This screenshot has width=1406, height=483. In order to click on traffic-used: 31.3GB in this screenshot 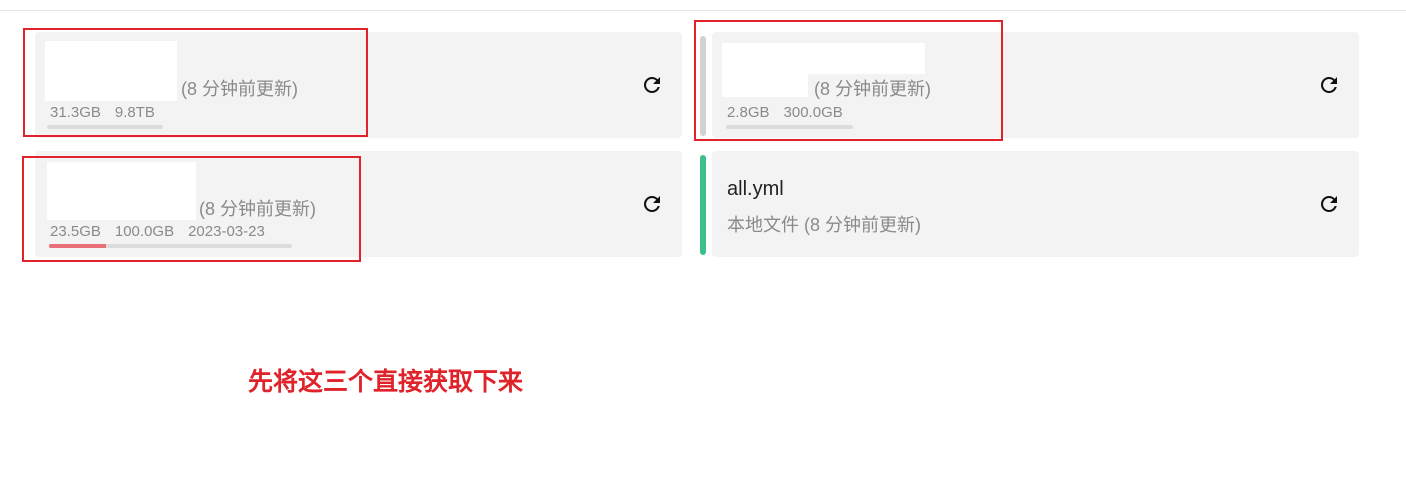, I will do `click(75, 112)`.